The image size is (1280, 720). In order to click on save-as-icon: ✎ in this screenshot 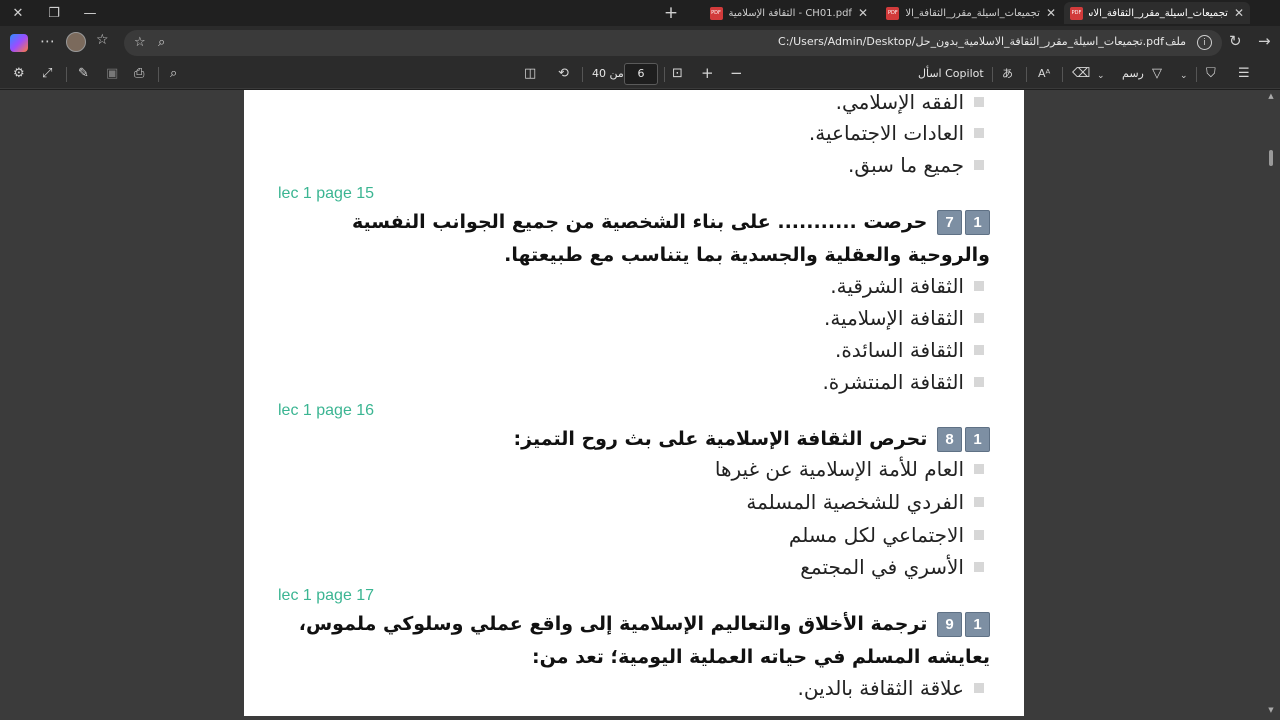, I will do `click(83, 74)`.